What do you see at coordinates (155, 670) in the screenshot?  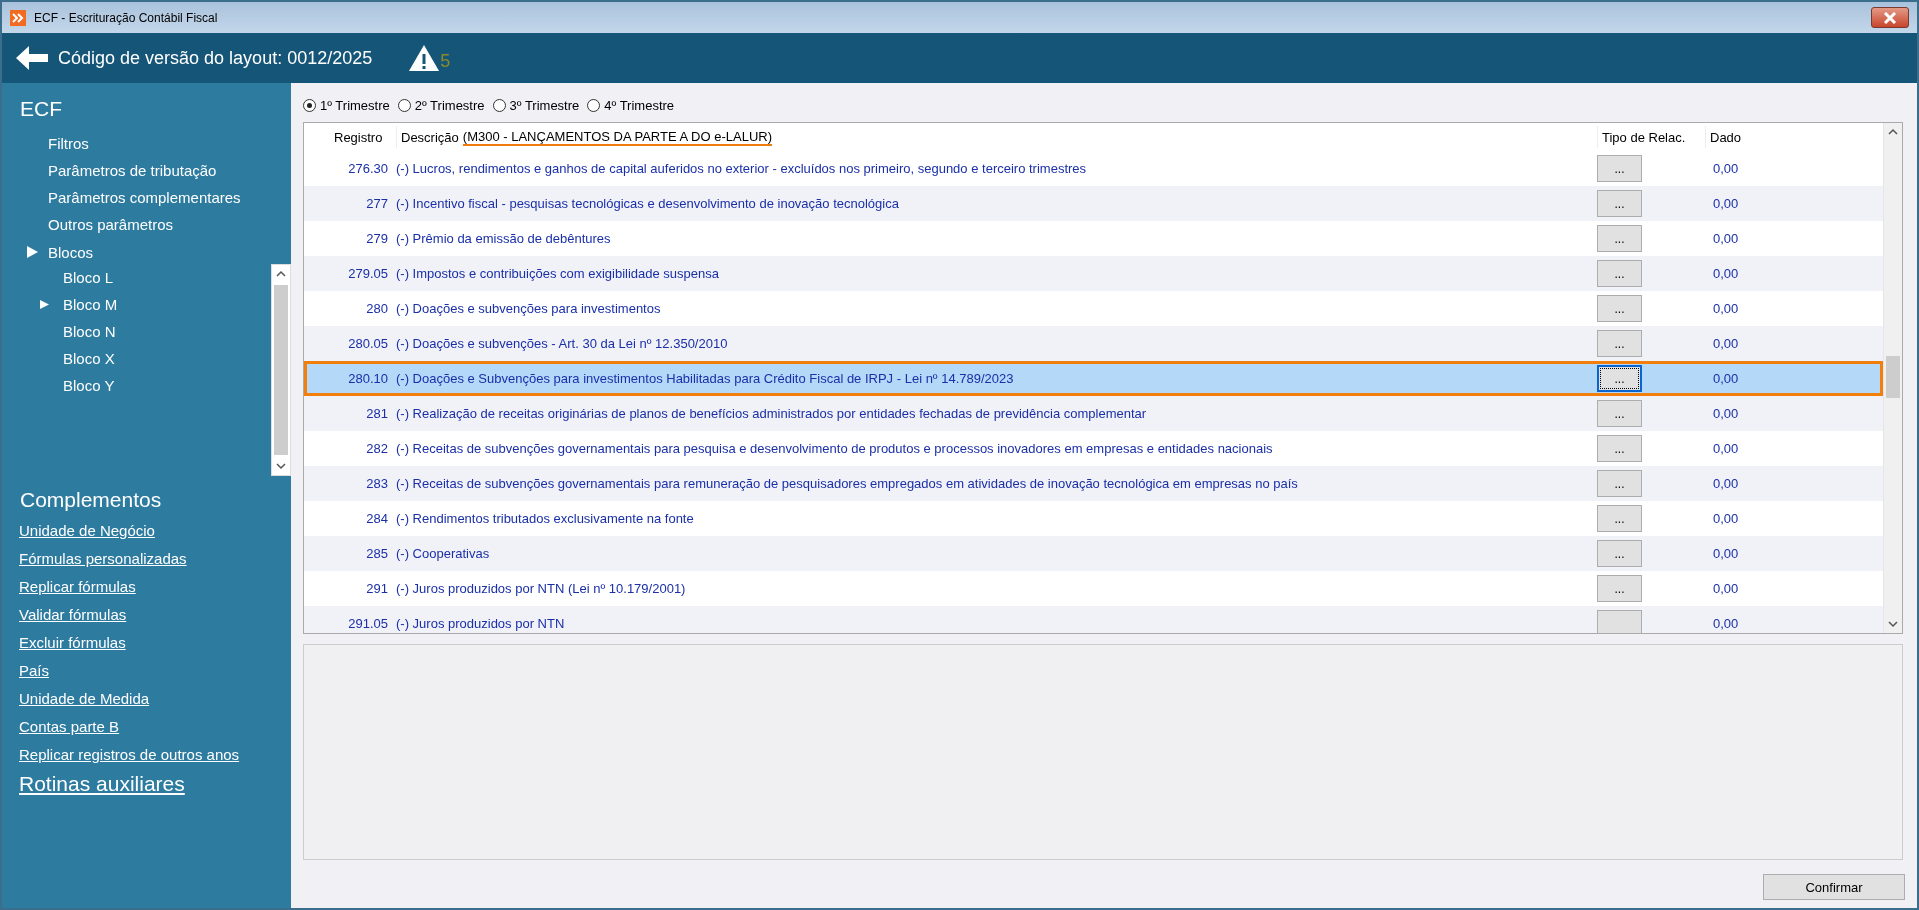 I see `sidebar-link: País` at bounding box center [155, 670].